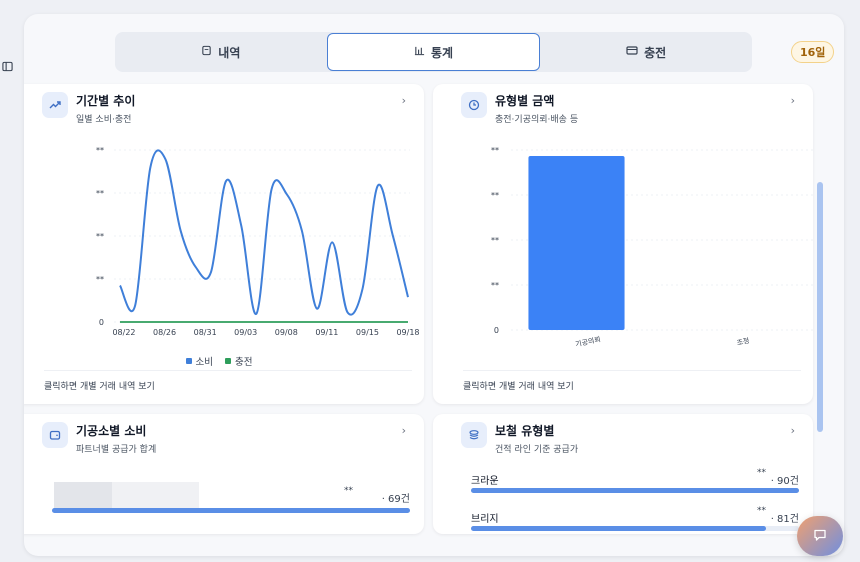 This screenshot has width=860, height=562. What do you see at coordinates (743, 341) in the screenshot?
I see `x-tick-label: 조정` at bounding box center [743, 341].